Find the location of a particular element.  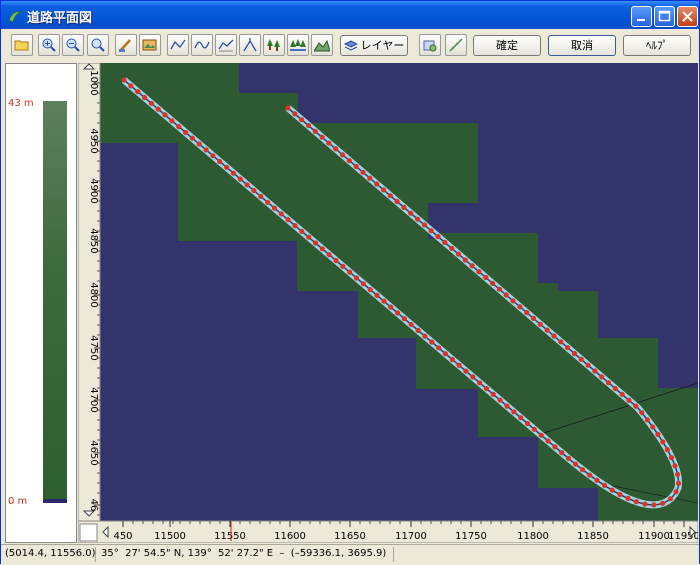

title-bar: 道路平面図 is located at coordinates (350, 15).